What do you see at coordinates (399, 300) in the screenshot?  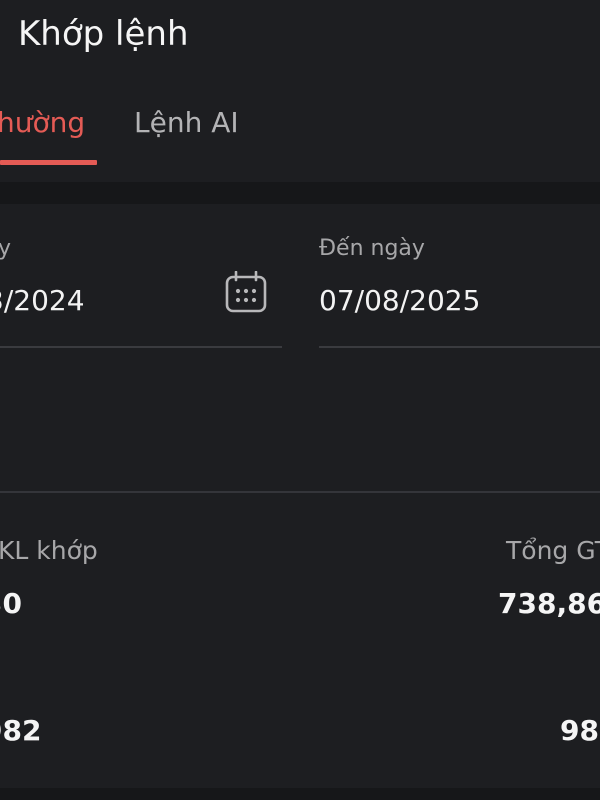 I see `to-date-field: 07/08/2025` at bounding box center [399, 300].